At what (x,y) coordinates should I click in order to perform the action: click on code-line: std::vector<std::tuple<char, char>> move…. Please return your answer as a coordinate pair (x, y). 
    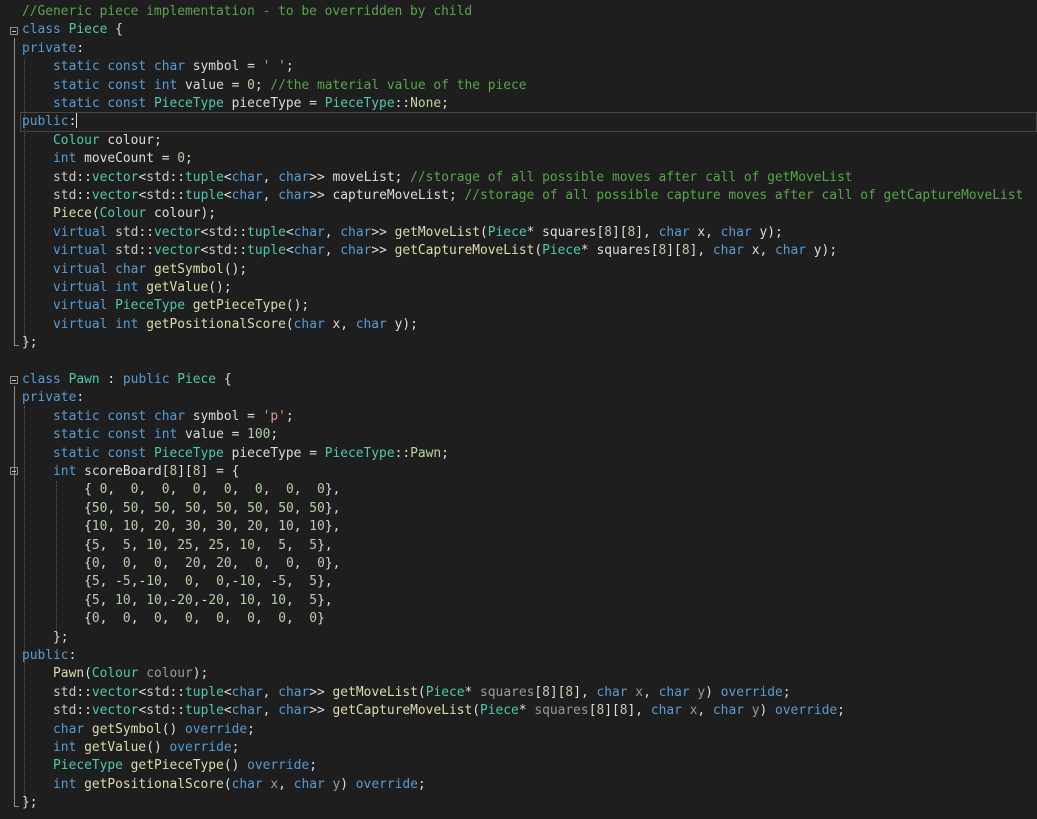
    Looking at the image, I should click on (437, 178).